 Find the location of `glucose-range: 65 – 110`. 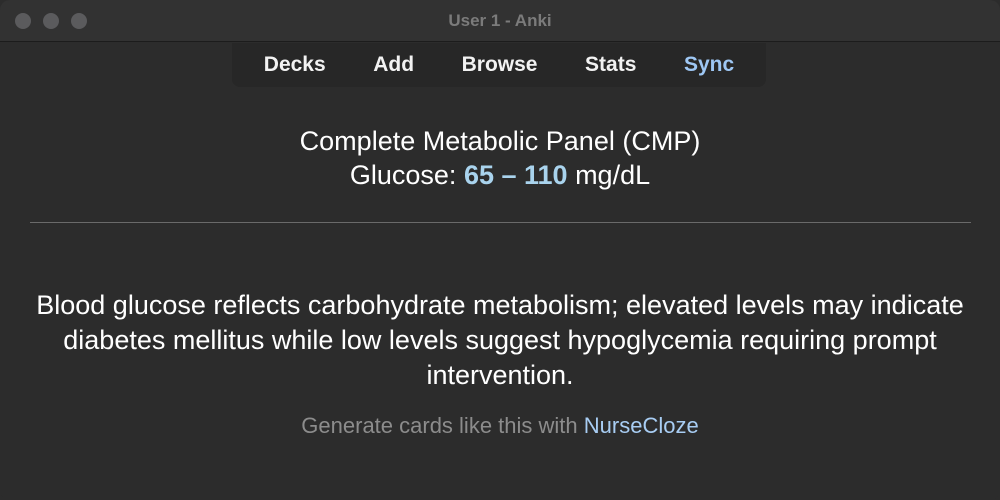

glucose-range: 65 – 110 is located at coordinates (515, 175).